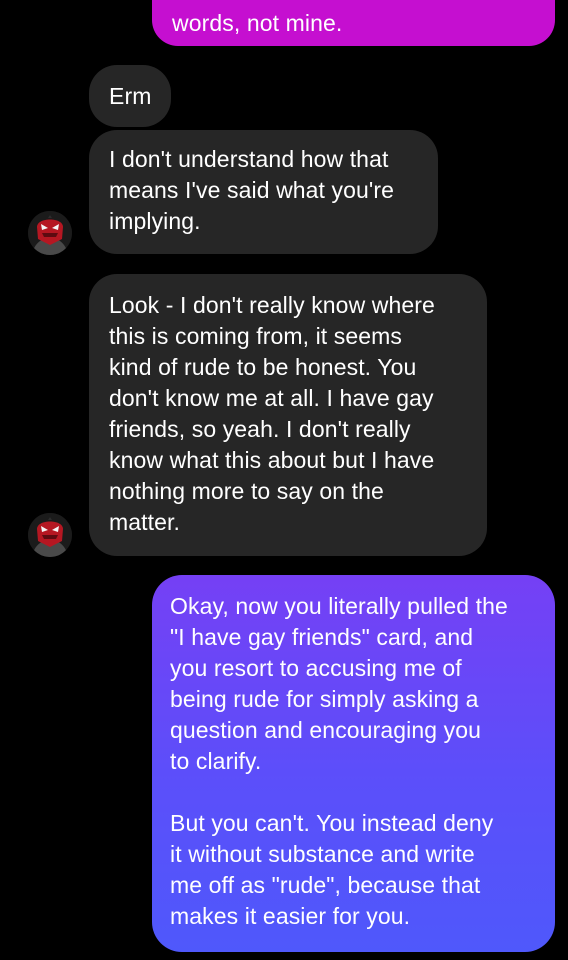  What do you see at coordinates (257, 23) in the screenshot?
I see `message-text: words, not mine.` at bounding box center [257, 23].